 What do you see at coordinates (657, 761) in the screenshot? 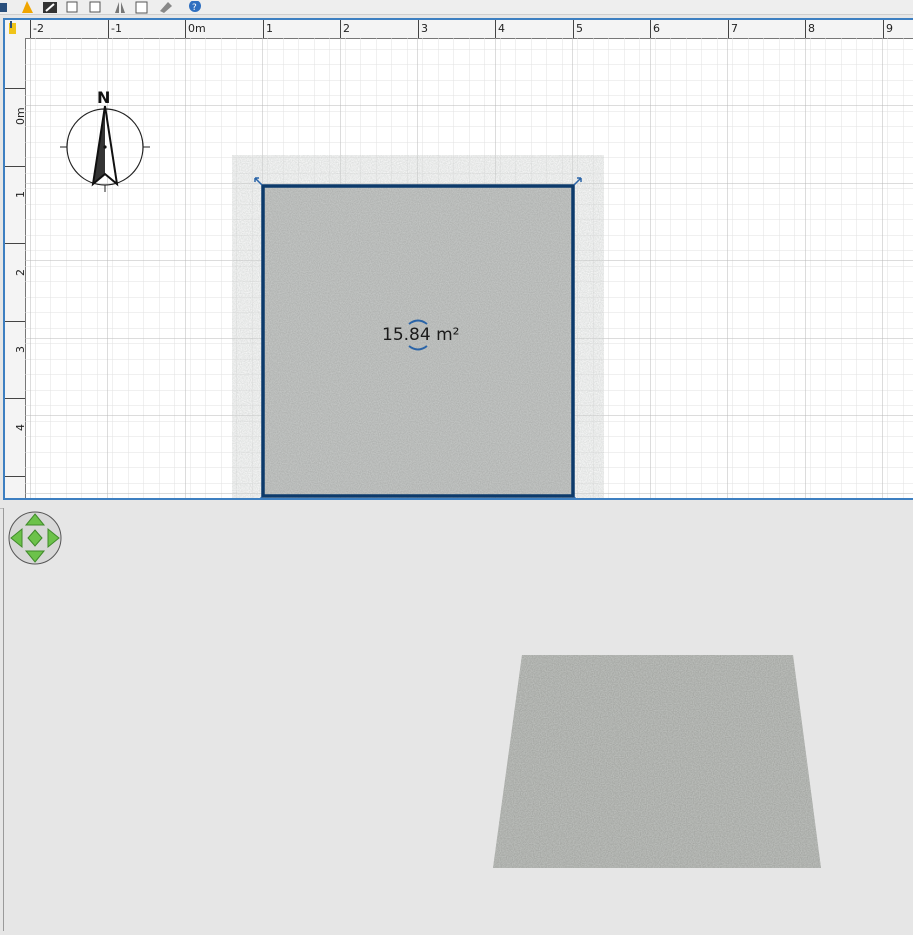
I see `floor-3d` at bounding box center [657, 761].